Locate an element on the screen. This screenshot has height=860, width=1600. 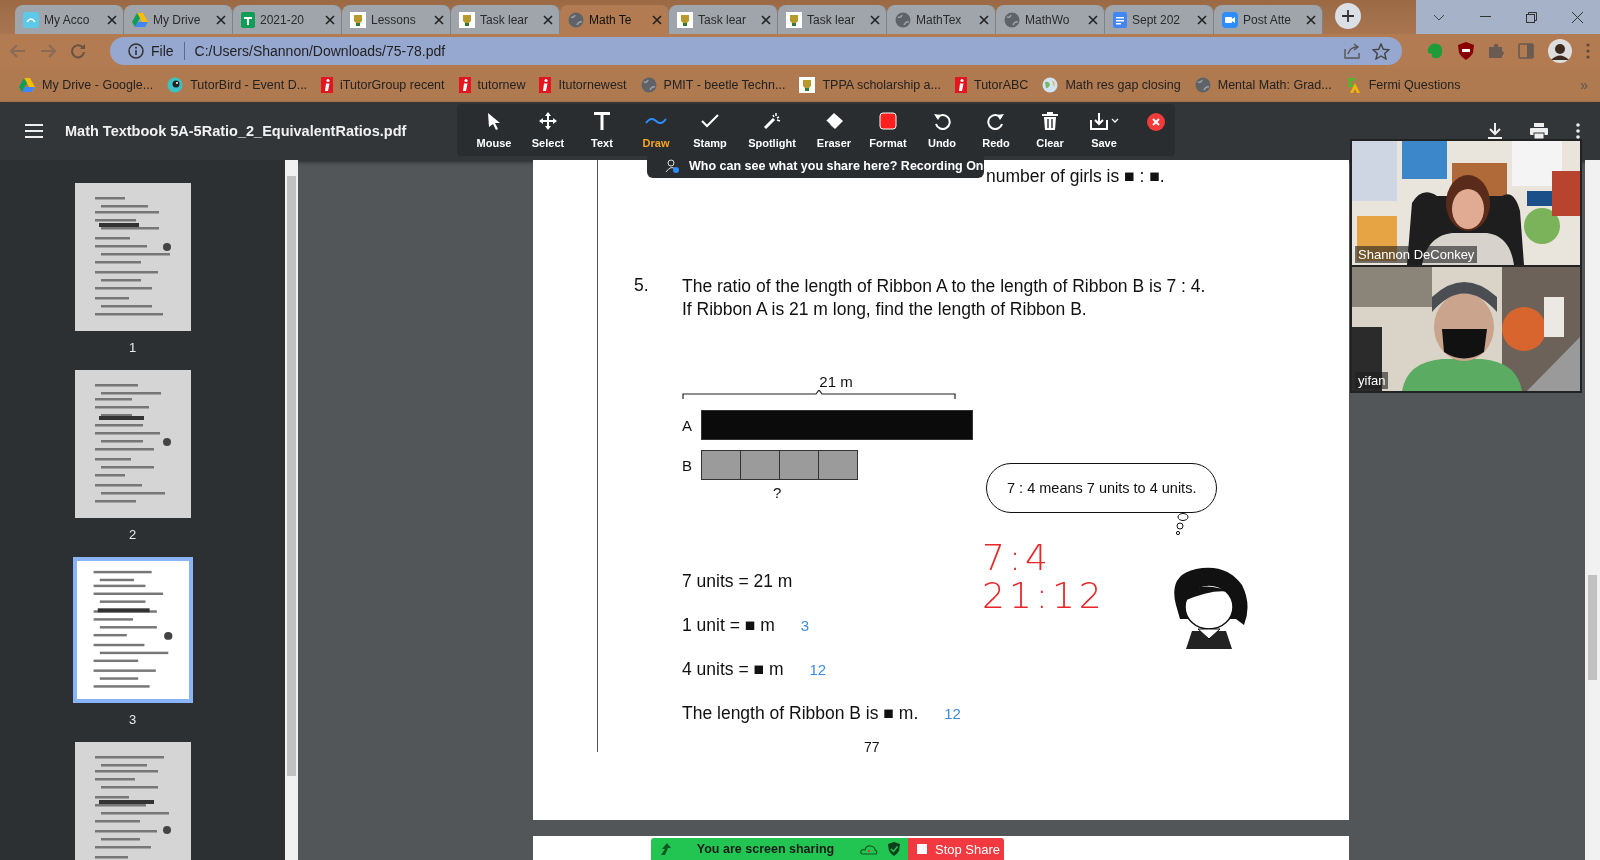
bookmark: Itutornewest is located at coordinates (583, 85).